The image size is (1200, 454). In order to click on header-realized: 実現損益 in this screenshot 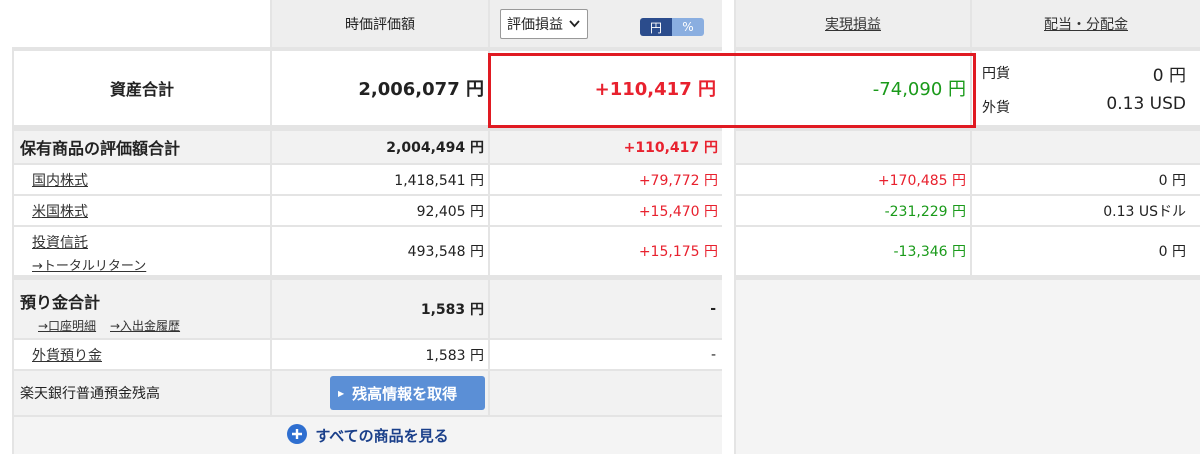, I will do `click(853, 23)`.